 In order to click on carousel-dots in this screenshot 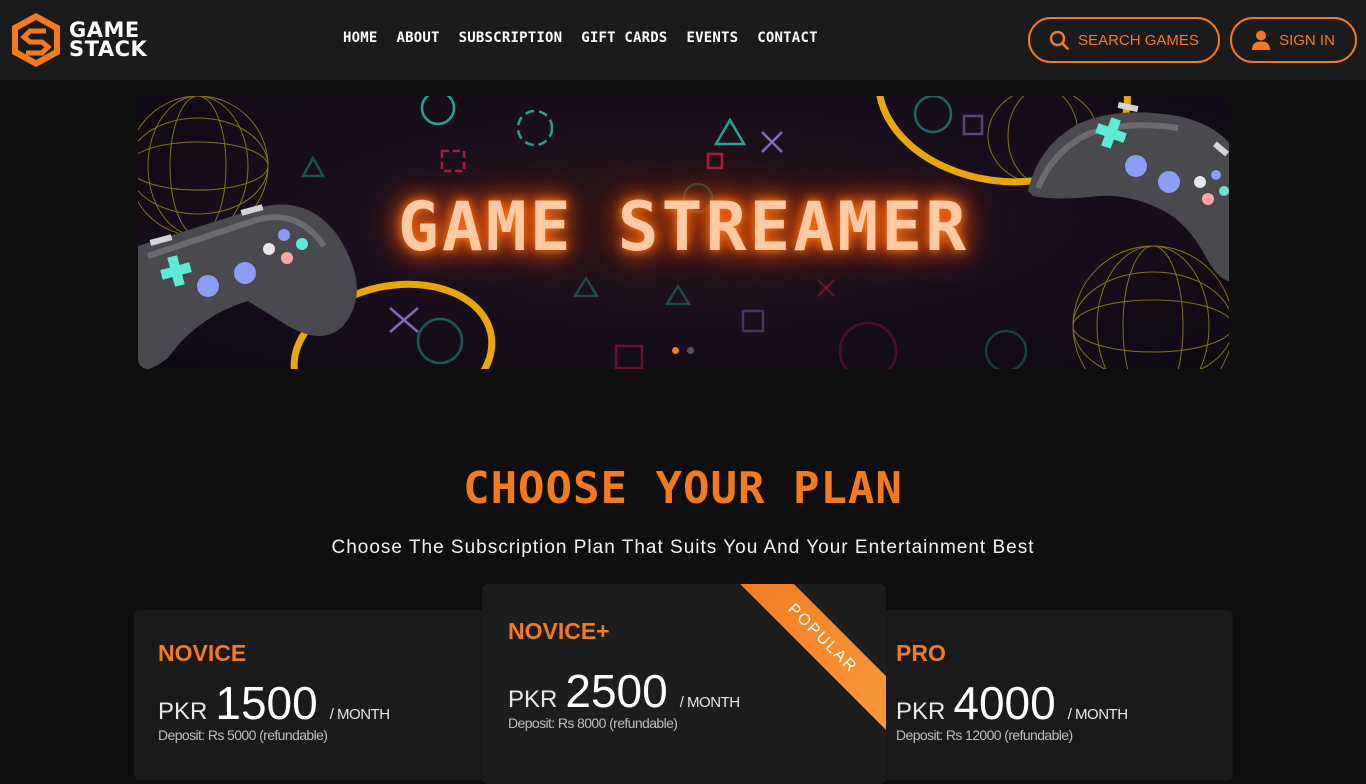, I will do `click(687, 350)`.